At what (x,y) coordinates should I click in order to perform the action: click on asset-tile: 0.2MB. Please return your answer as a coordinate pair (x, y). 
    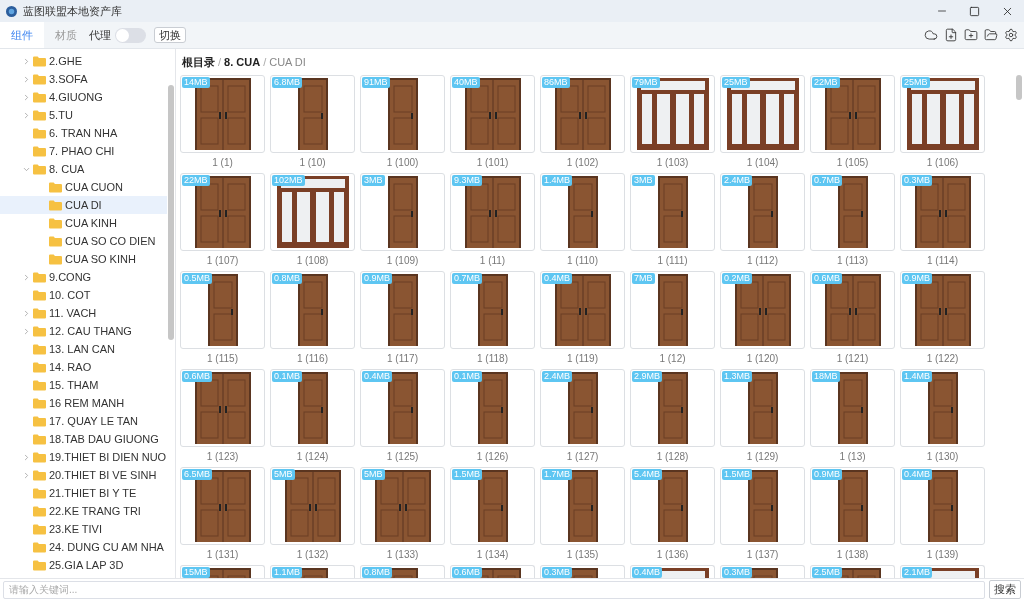
    Looking at the image, I should click on (762, 310).